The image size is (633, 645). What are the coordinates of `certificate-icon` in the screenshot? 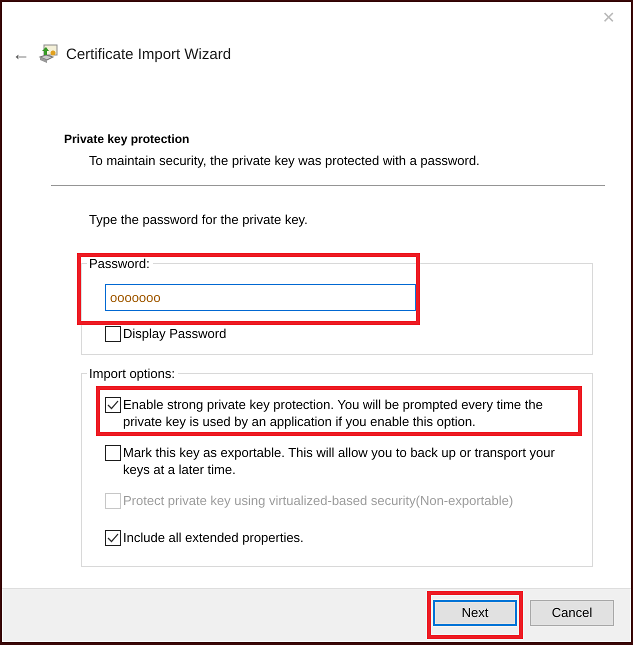 It's located at (48, 54).